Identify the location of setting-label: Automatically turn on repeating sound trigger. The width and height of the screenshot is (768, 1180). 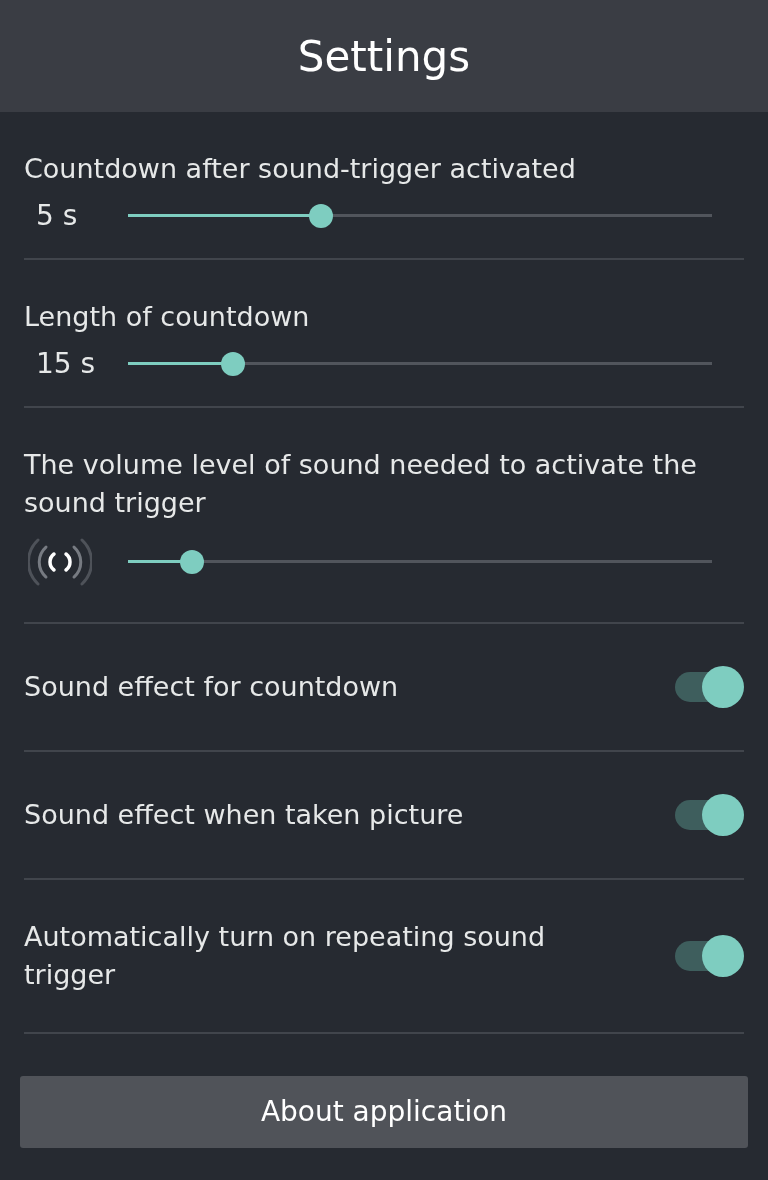
(285, 956).